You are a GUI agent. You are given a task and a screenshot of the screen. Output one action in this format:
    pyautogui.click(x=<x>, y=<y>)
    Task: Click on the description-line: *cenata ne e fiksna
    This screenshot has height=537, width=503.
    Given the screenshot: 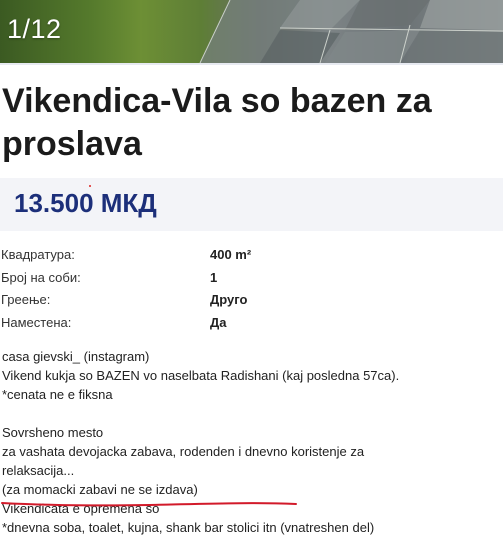 What is the action you would take?
    pyautogui.click(x=57, y=394)
    